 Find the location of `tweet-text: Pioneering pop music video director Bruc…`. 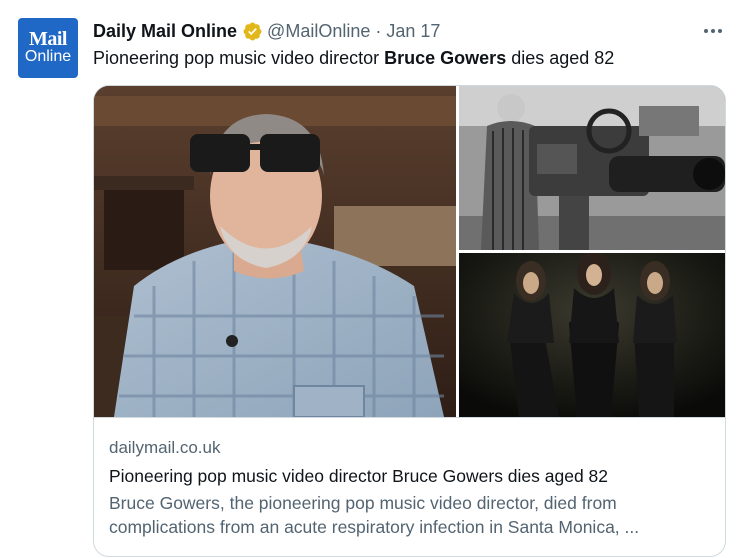

tweet-text: Pioneering pop music video director Bruc… is located at coordinates (353, 58).